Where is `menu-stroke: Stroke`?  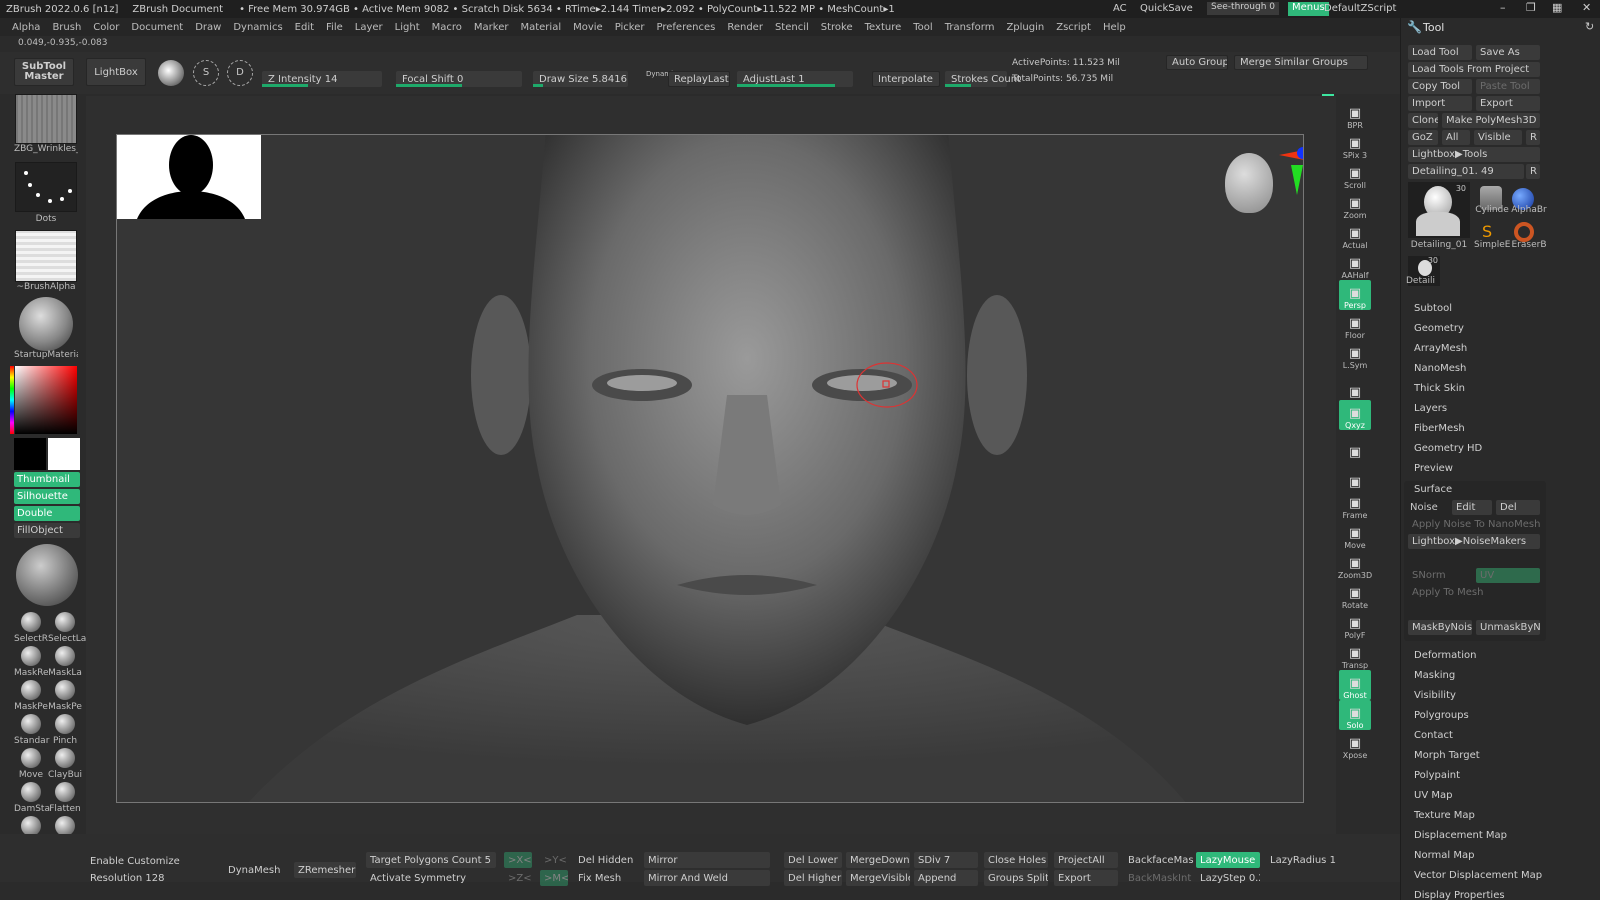 menu-stroke: Stroke is located at coordinates (837, 27).